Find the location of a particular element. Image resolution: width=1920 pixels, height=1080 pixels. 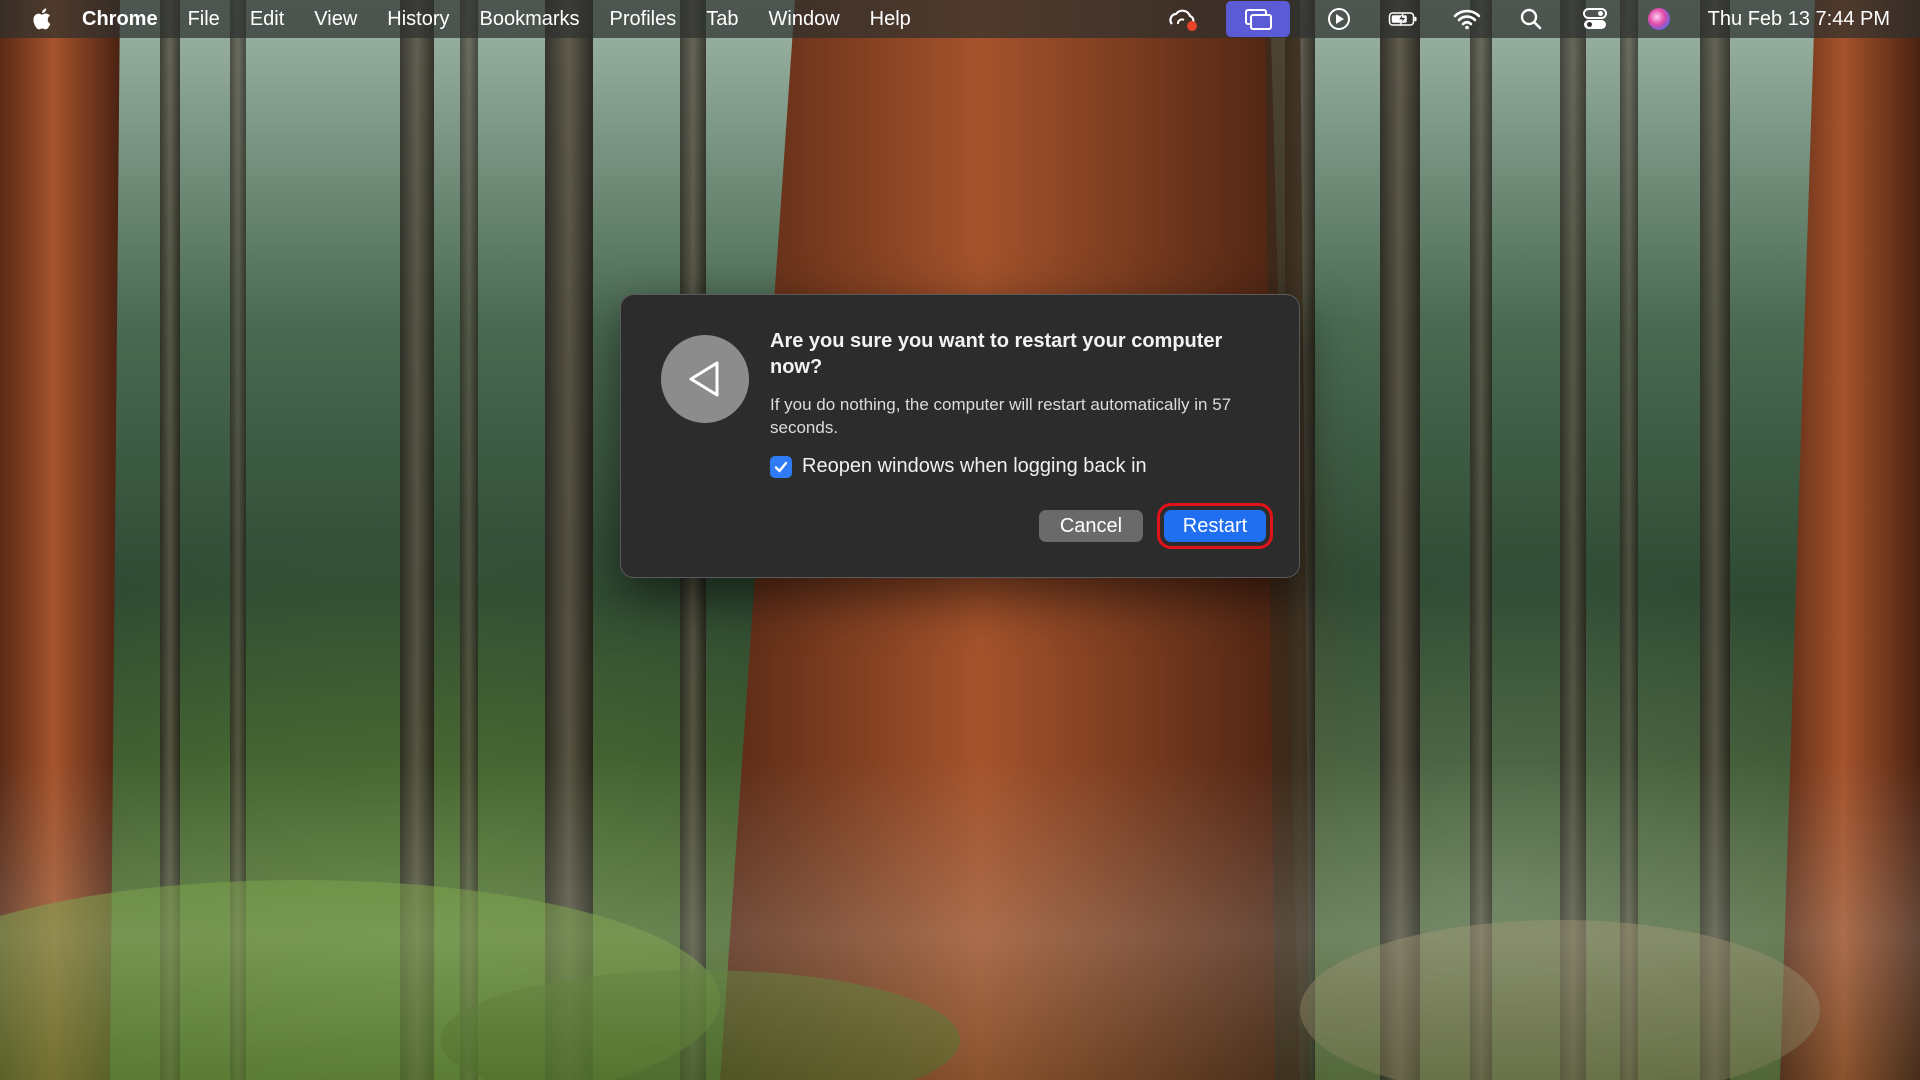

menu-help: Help is located at coordinates (890, 19).